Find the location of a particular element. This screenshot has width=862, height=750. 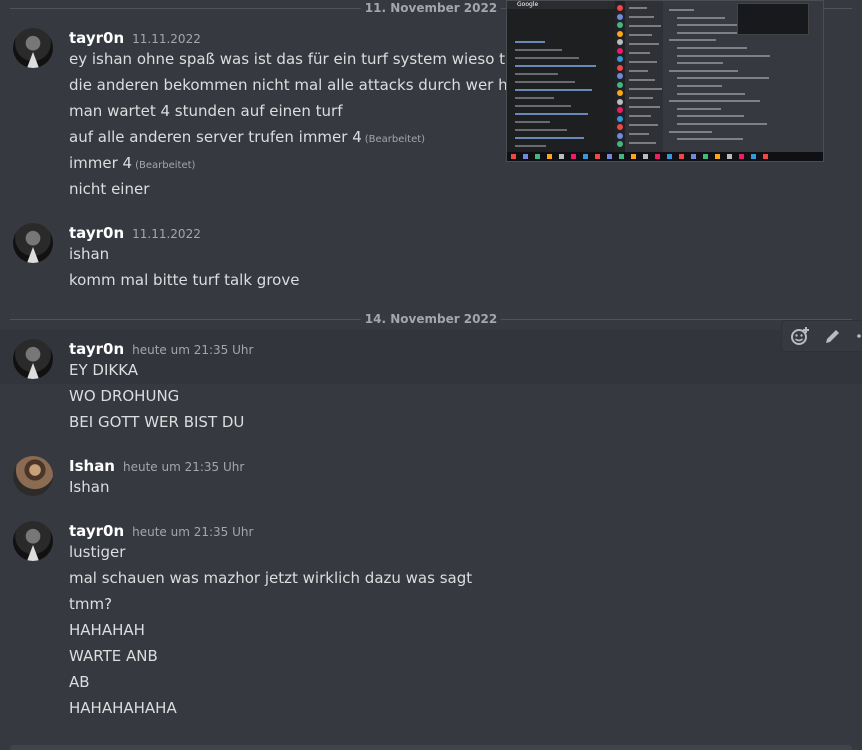

message-line: HAHAHAH is located at coordinates (107, 630).